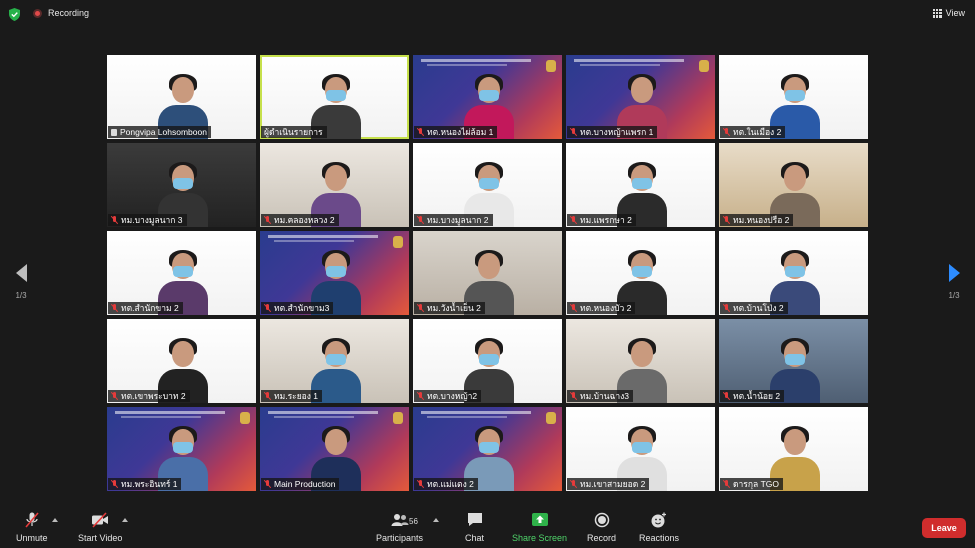 The width and height of the screenshot is (975, 548). Describe the element at coordinates (487, 185) in the screenshot. I see `participant-tile: ทม.บางมูลนาก 2` at that location.